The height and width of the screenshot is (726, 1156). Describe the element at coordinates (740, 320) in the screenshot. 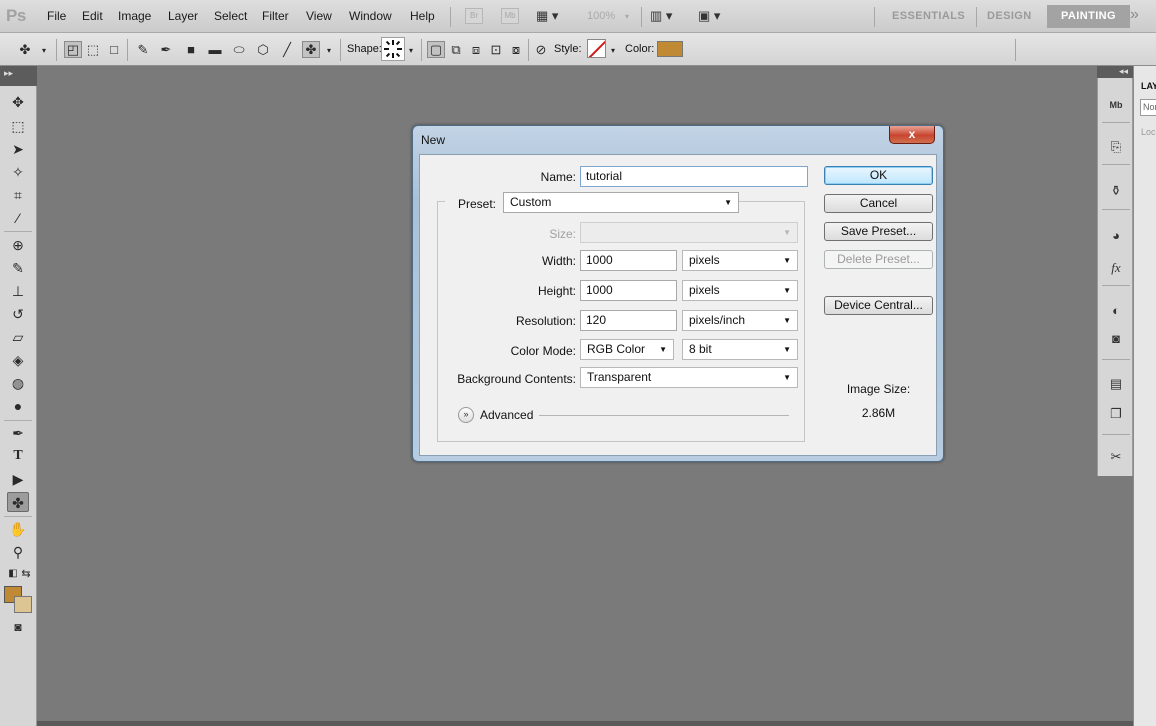

I see `resolution-unit-select: pixels/inch ▼` at that location.